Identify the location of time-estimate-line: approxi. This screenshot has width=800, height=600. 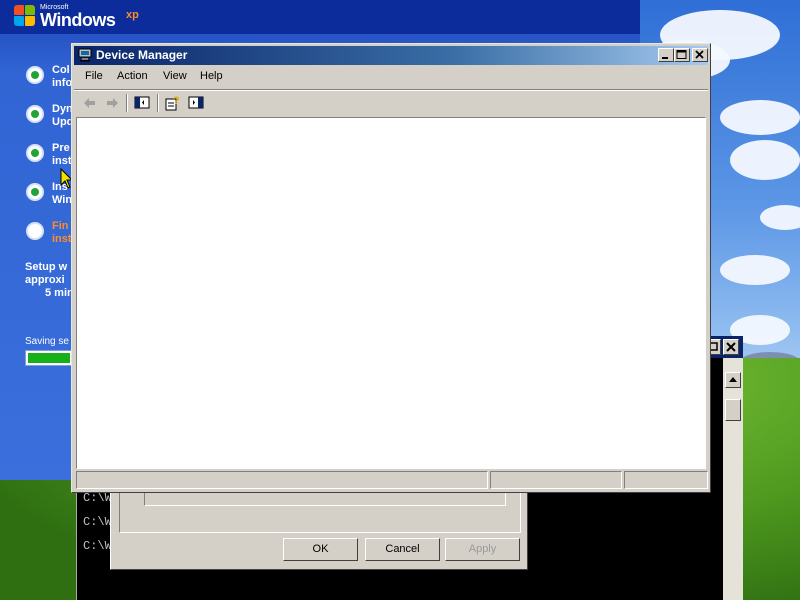
(45, 280).